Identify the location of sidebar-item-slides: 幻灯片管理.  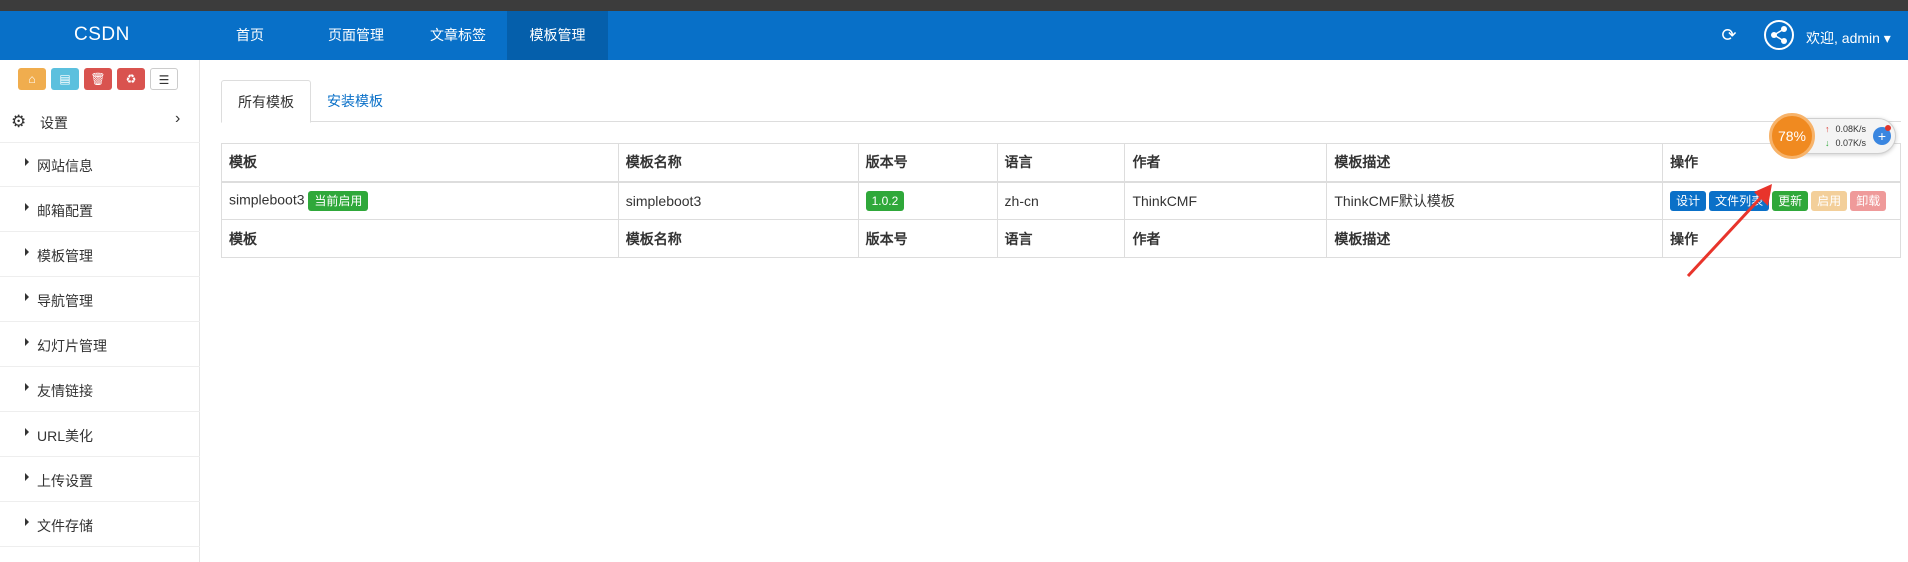
(100, 345).